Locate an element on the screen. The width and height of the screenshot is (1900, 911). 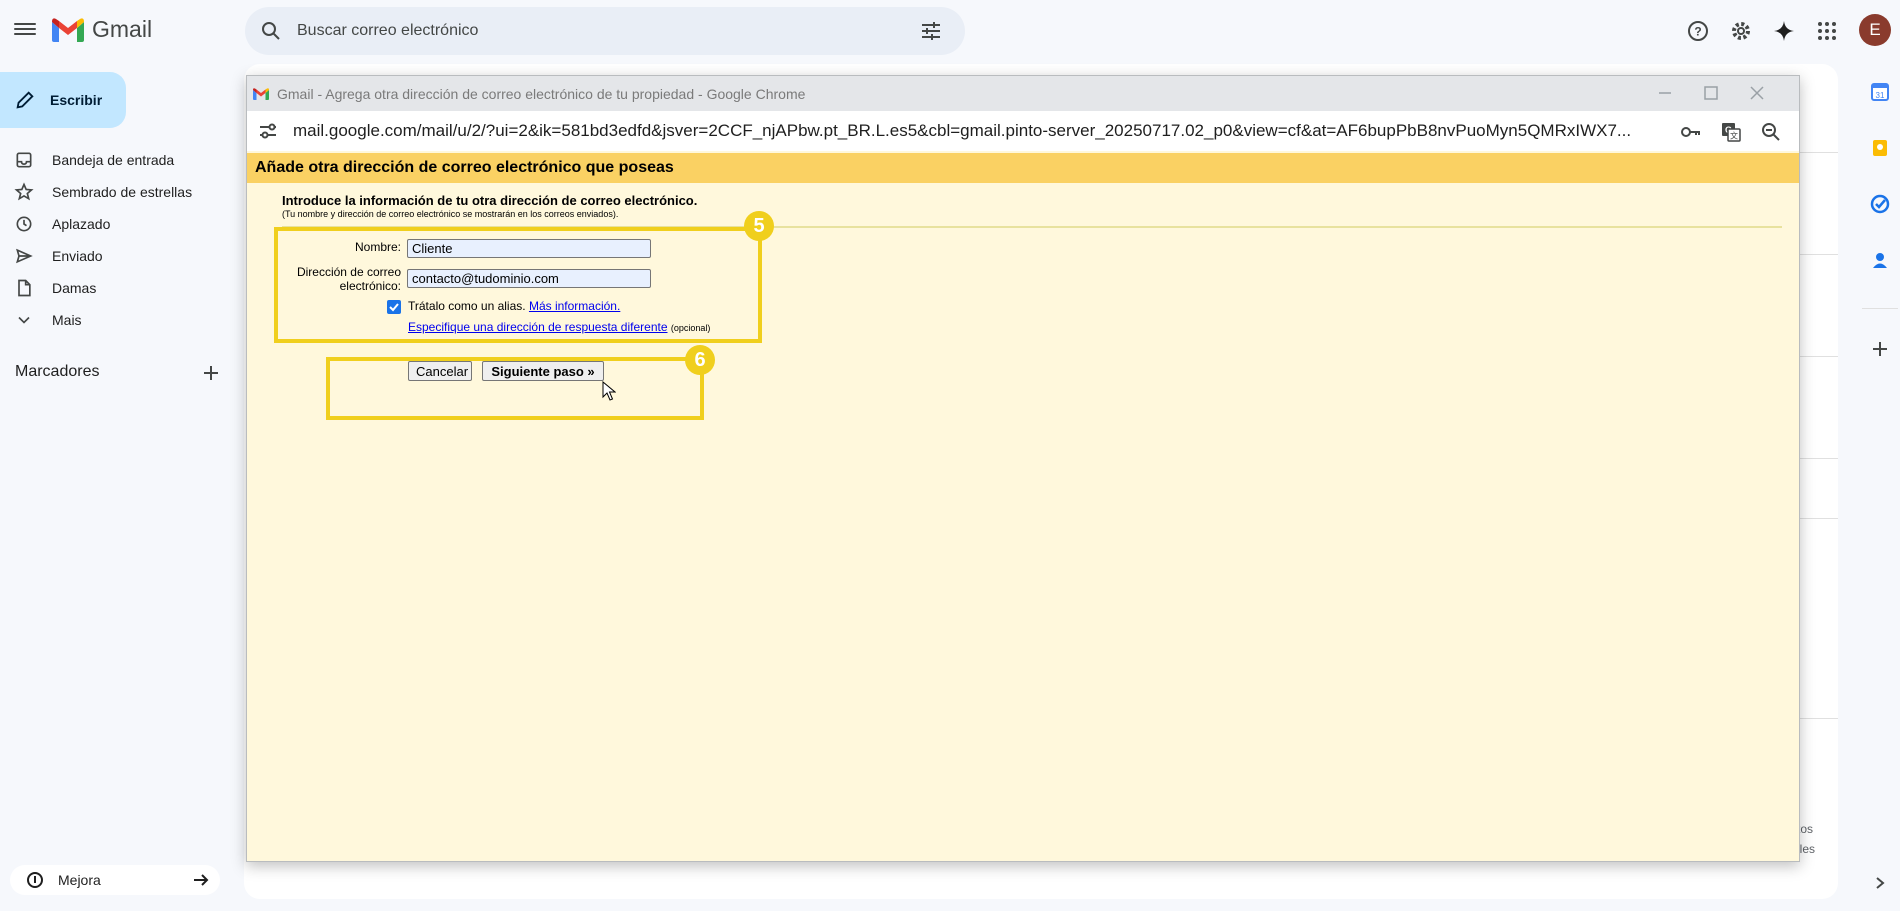
help-icon: ? is located at coordinates (1698, 31).